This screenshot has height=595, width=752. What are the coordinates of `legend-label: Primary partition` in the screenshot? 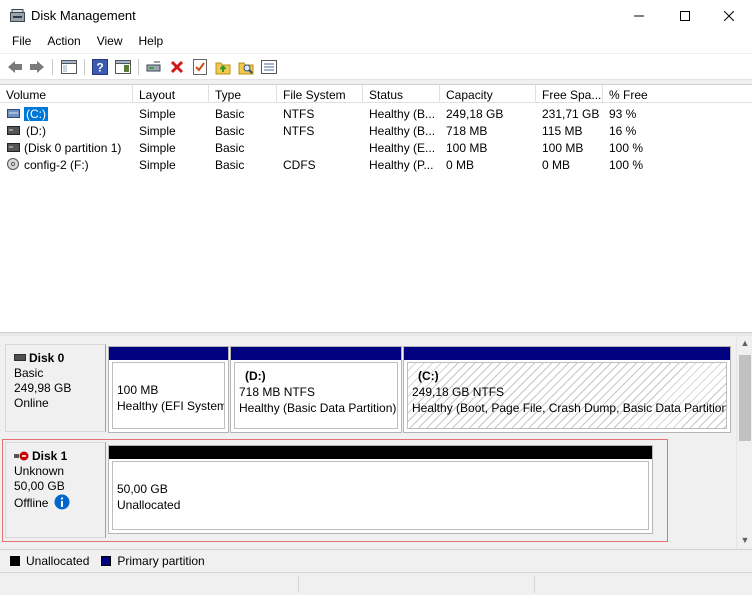 It's located at (161, 561).